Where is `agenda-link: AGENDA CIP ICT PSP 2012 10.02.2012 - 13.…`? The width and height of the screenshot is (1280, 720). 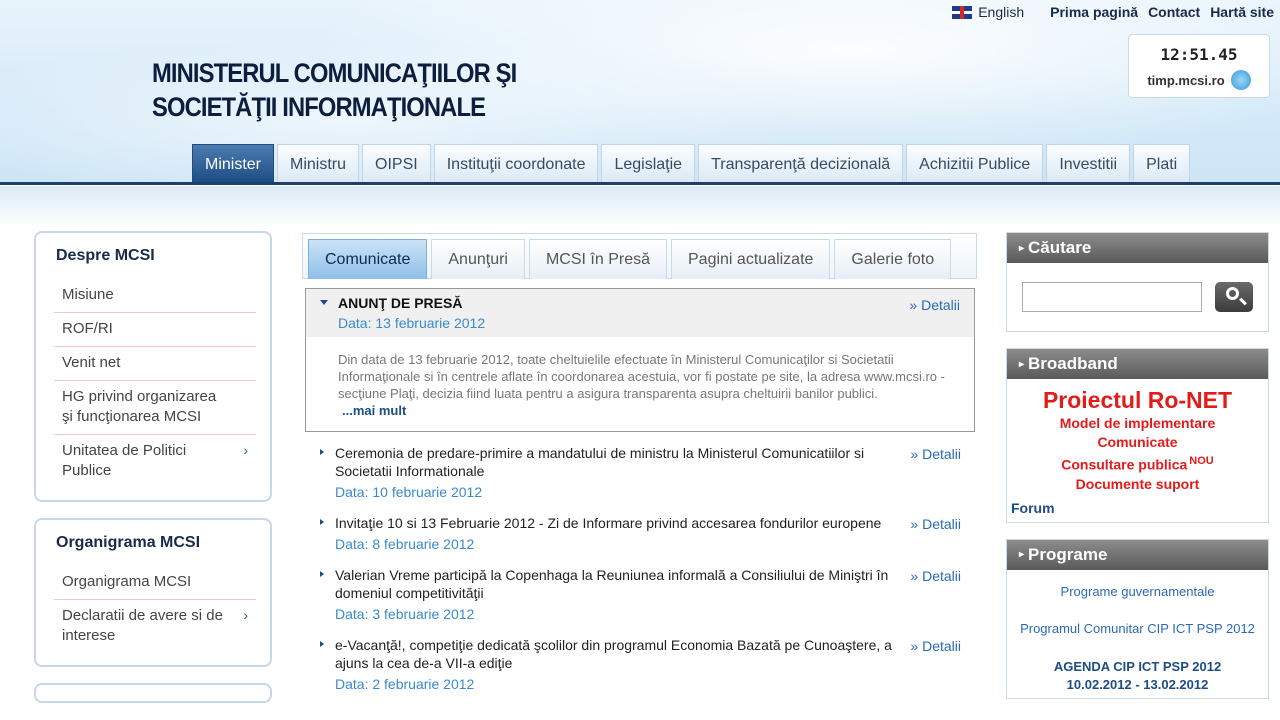 agenda-link: AGENDA CIP ICT PSP 2012 10.02.2012 - 13.… is located at coordinates (1137, 676).